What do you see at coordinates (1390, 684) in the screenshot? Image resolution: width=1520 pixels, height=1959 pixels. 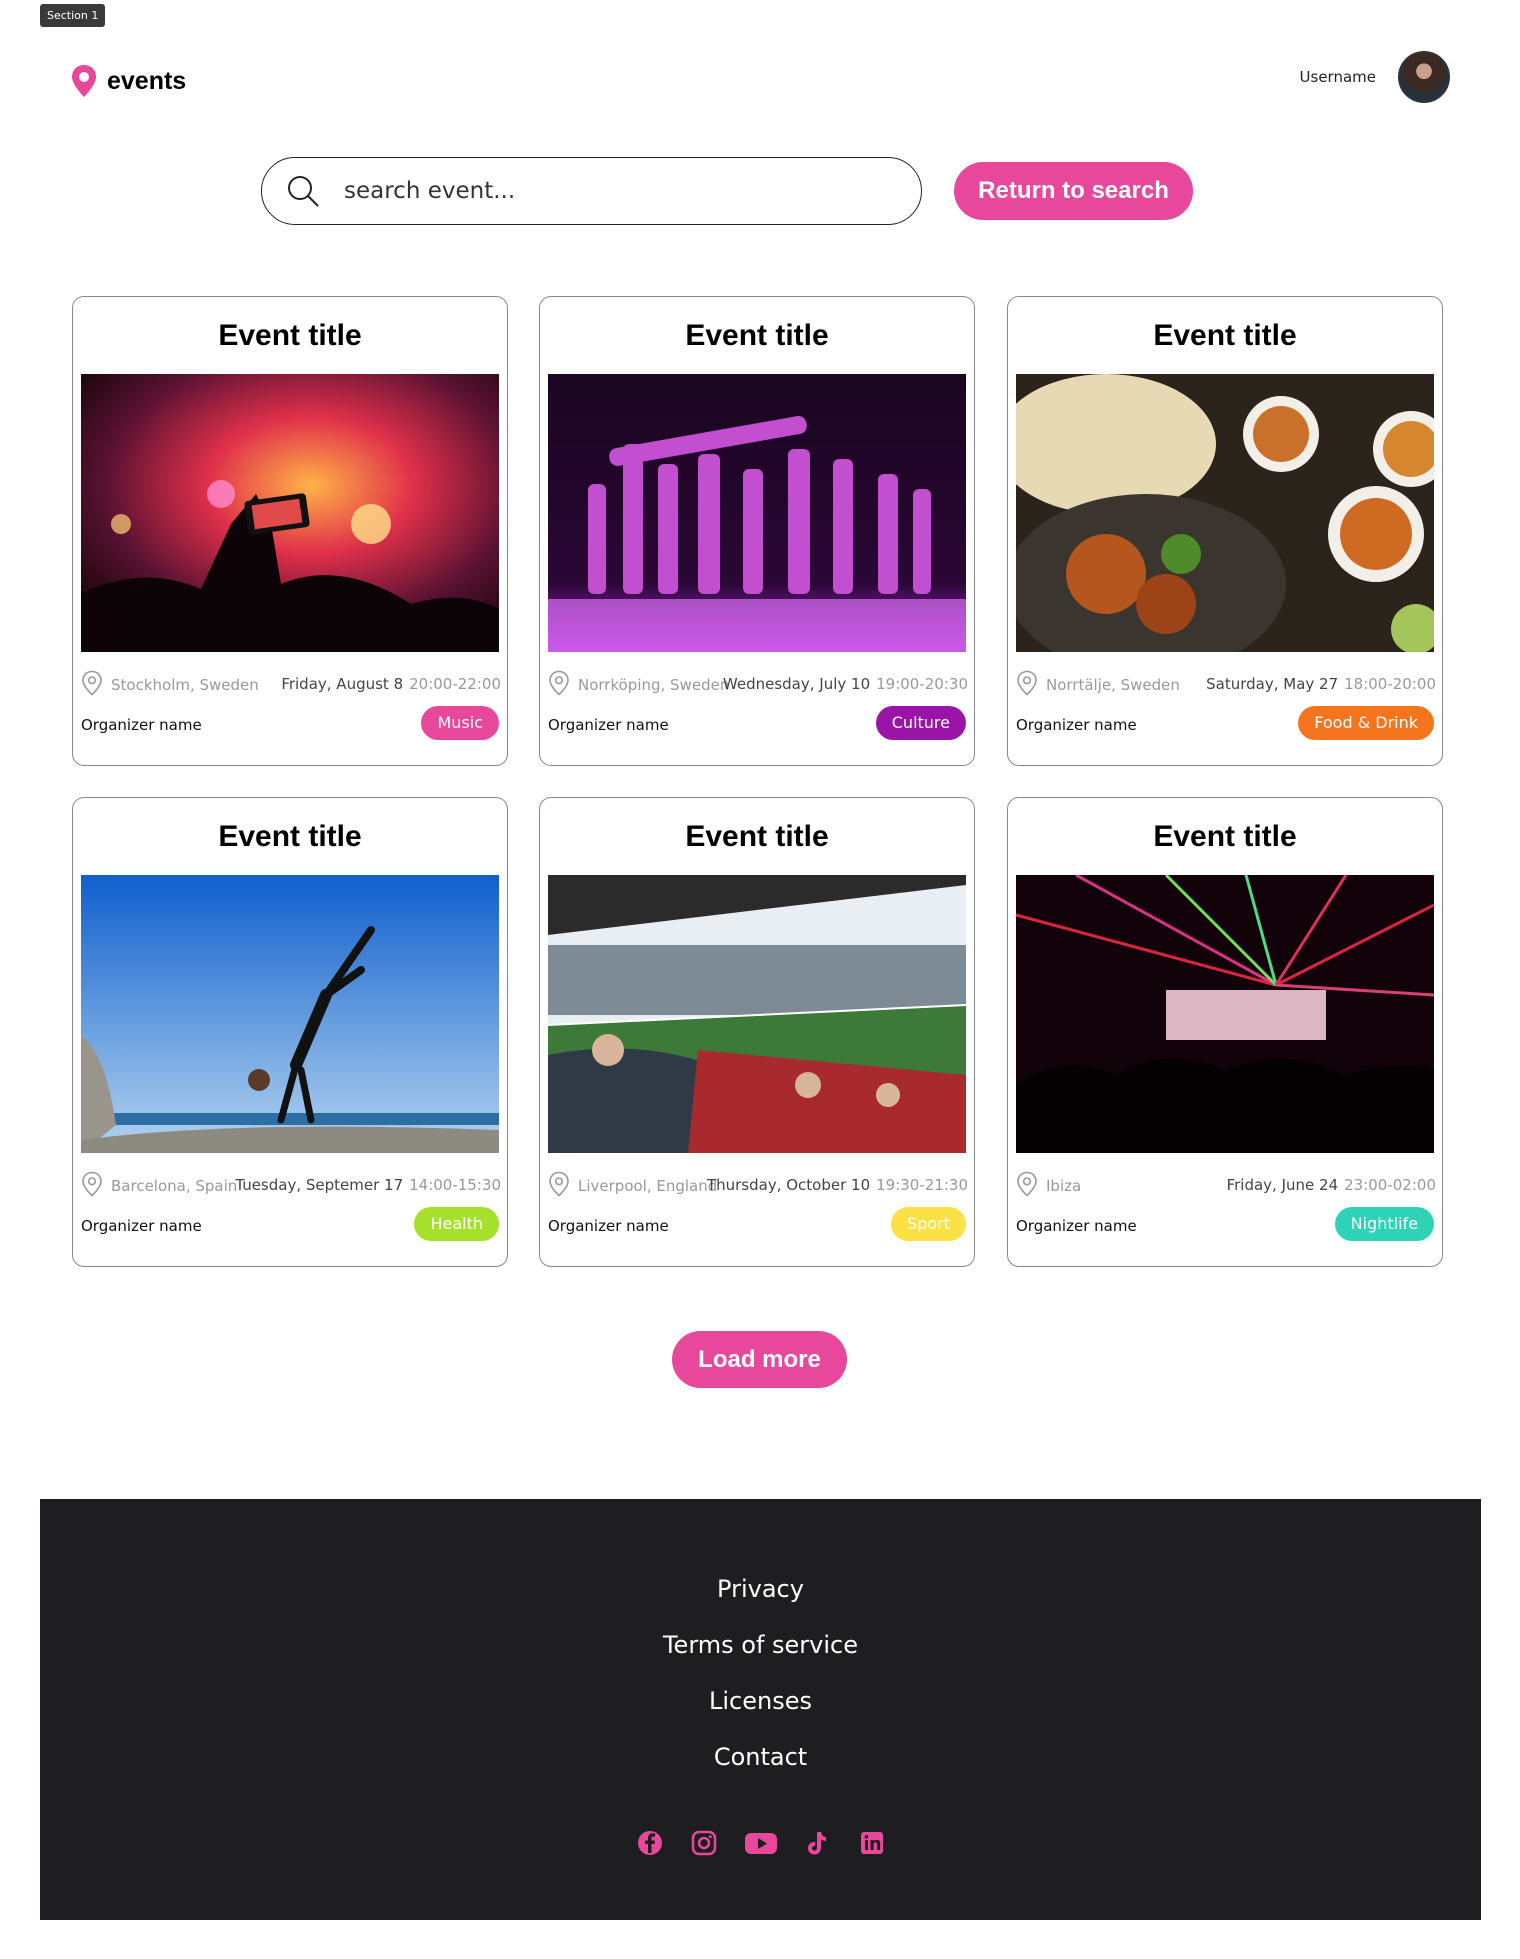 I see `time-text: 18:00-20:00` at bounding box center [1390, 684].